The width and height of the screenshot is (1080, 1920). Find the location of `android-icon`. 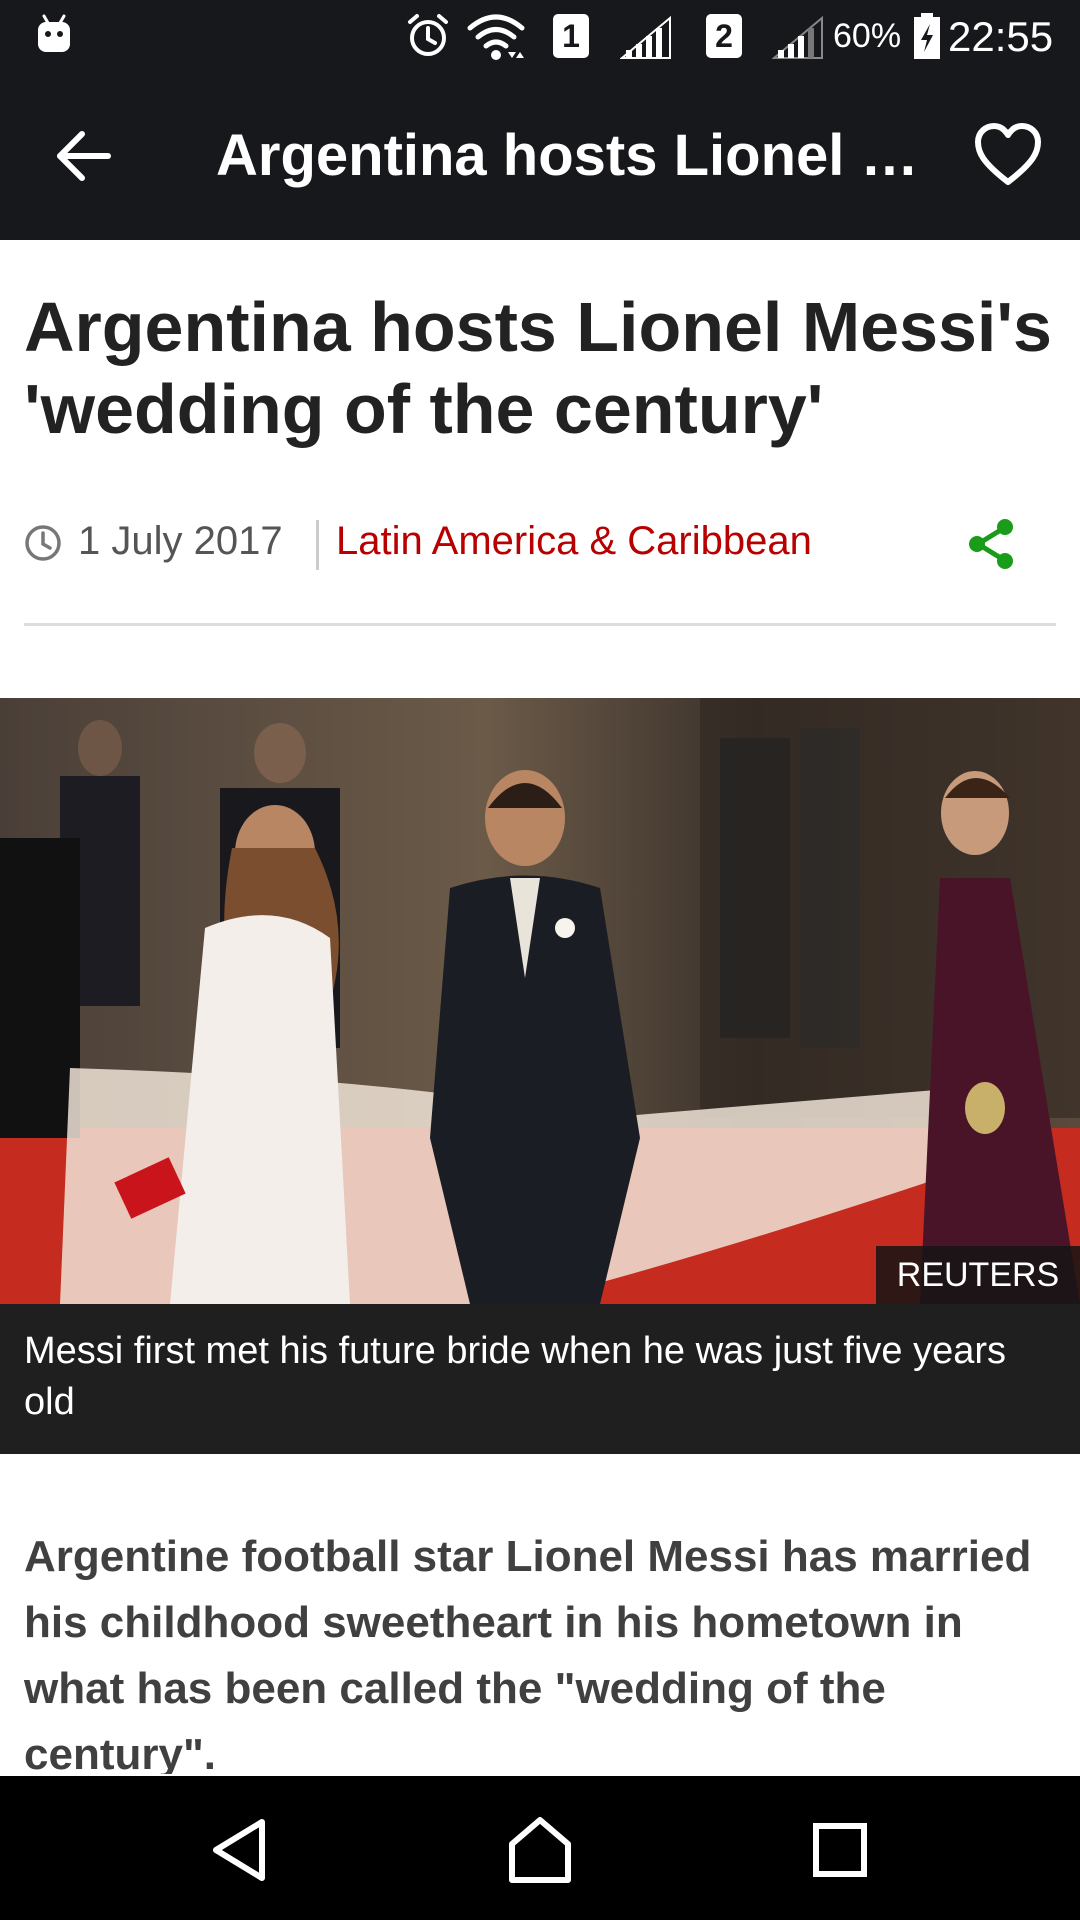

android-icon is located at coordinates (54, 33).